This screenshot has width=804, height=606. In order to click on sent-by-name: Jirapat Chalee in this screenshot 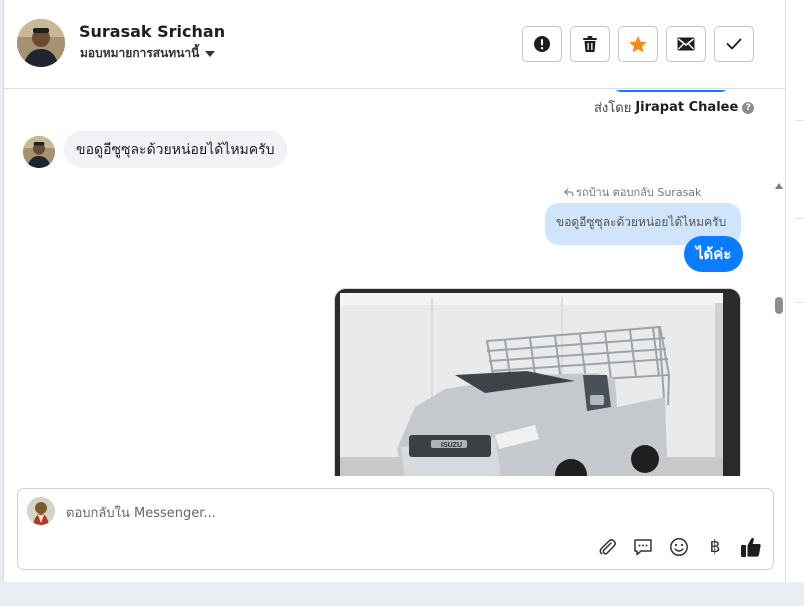, I will do `click(687, 107)`.